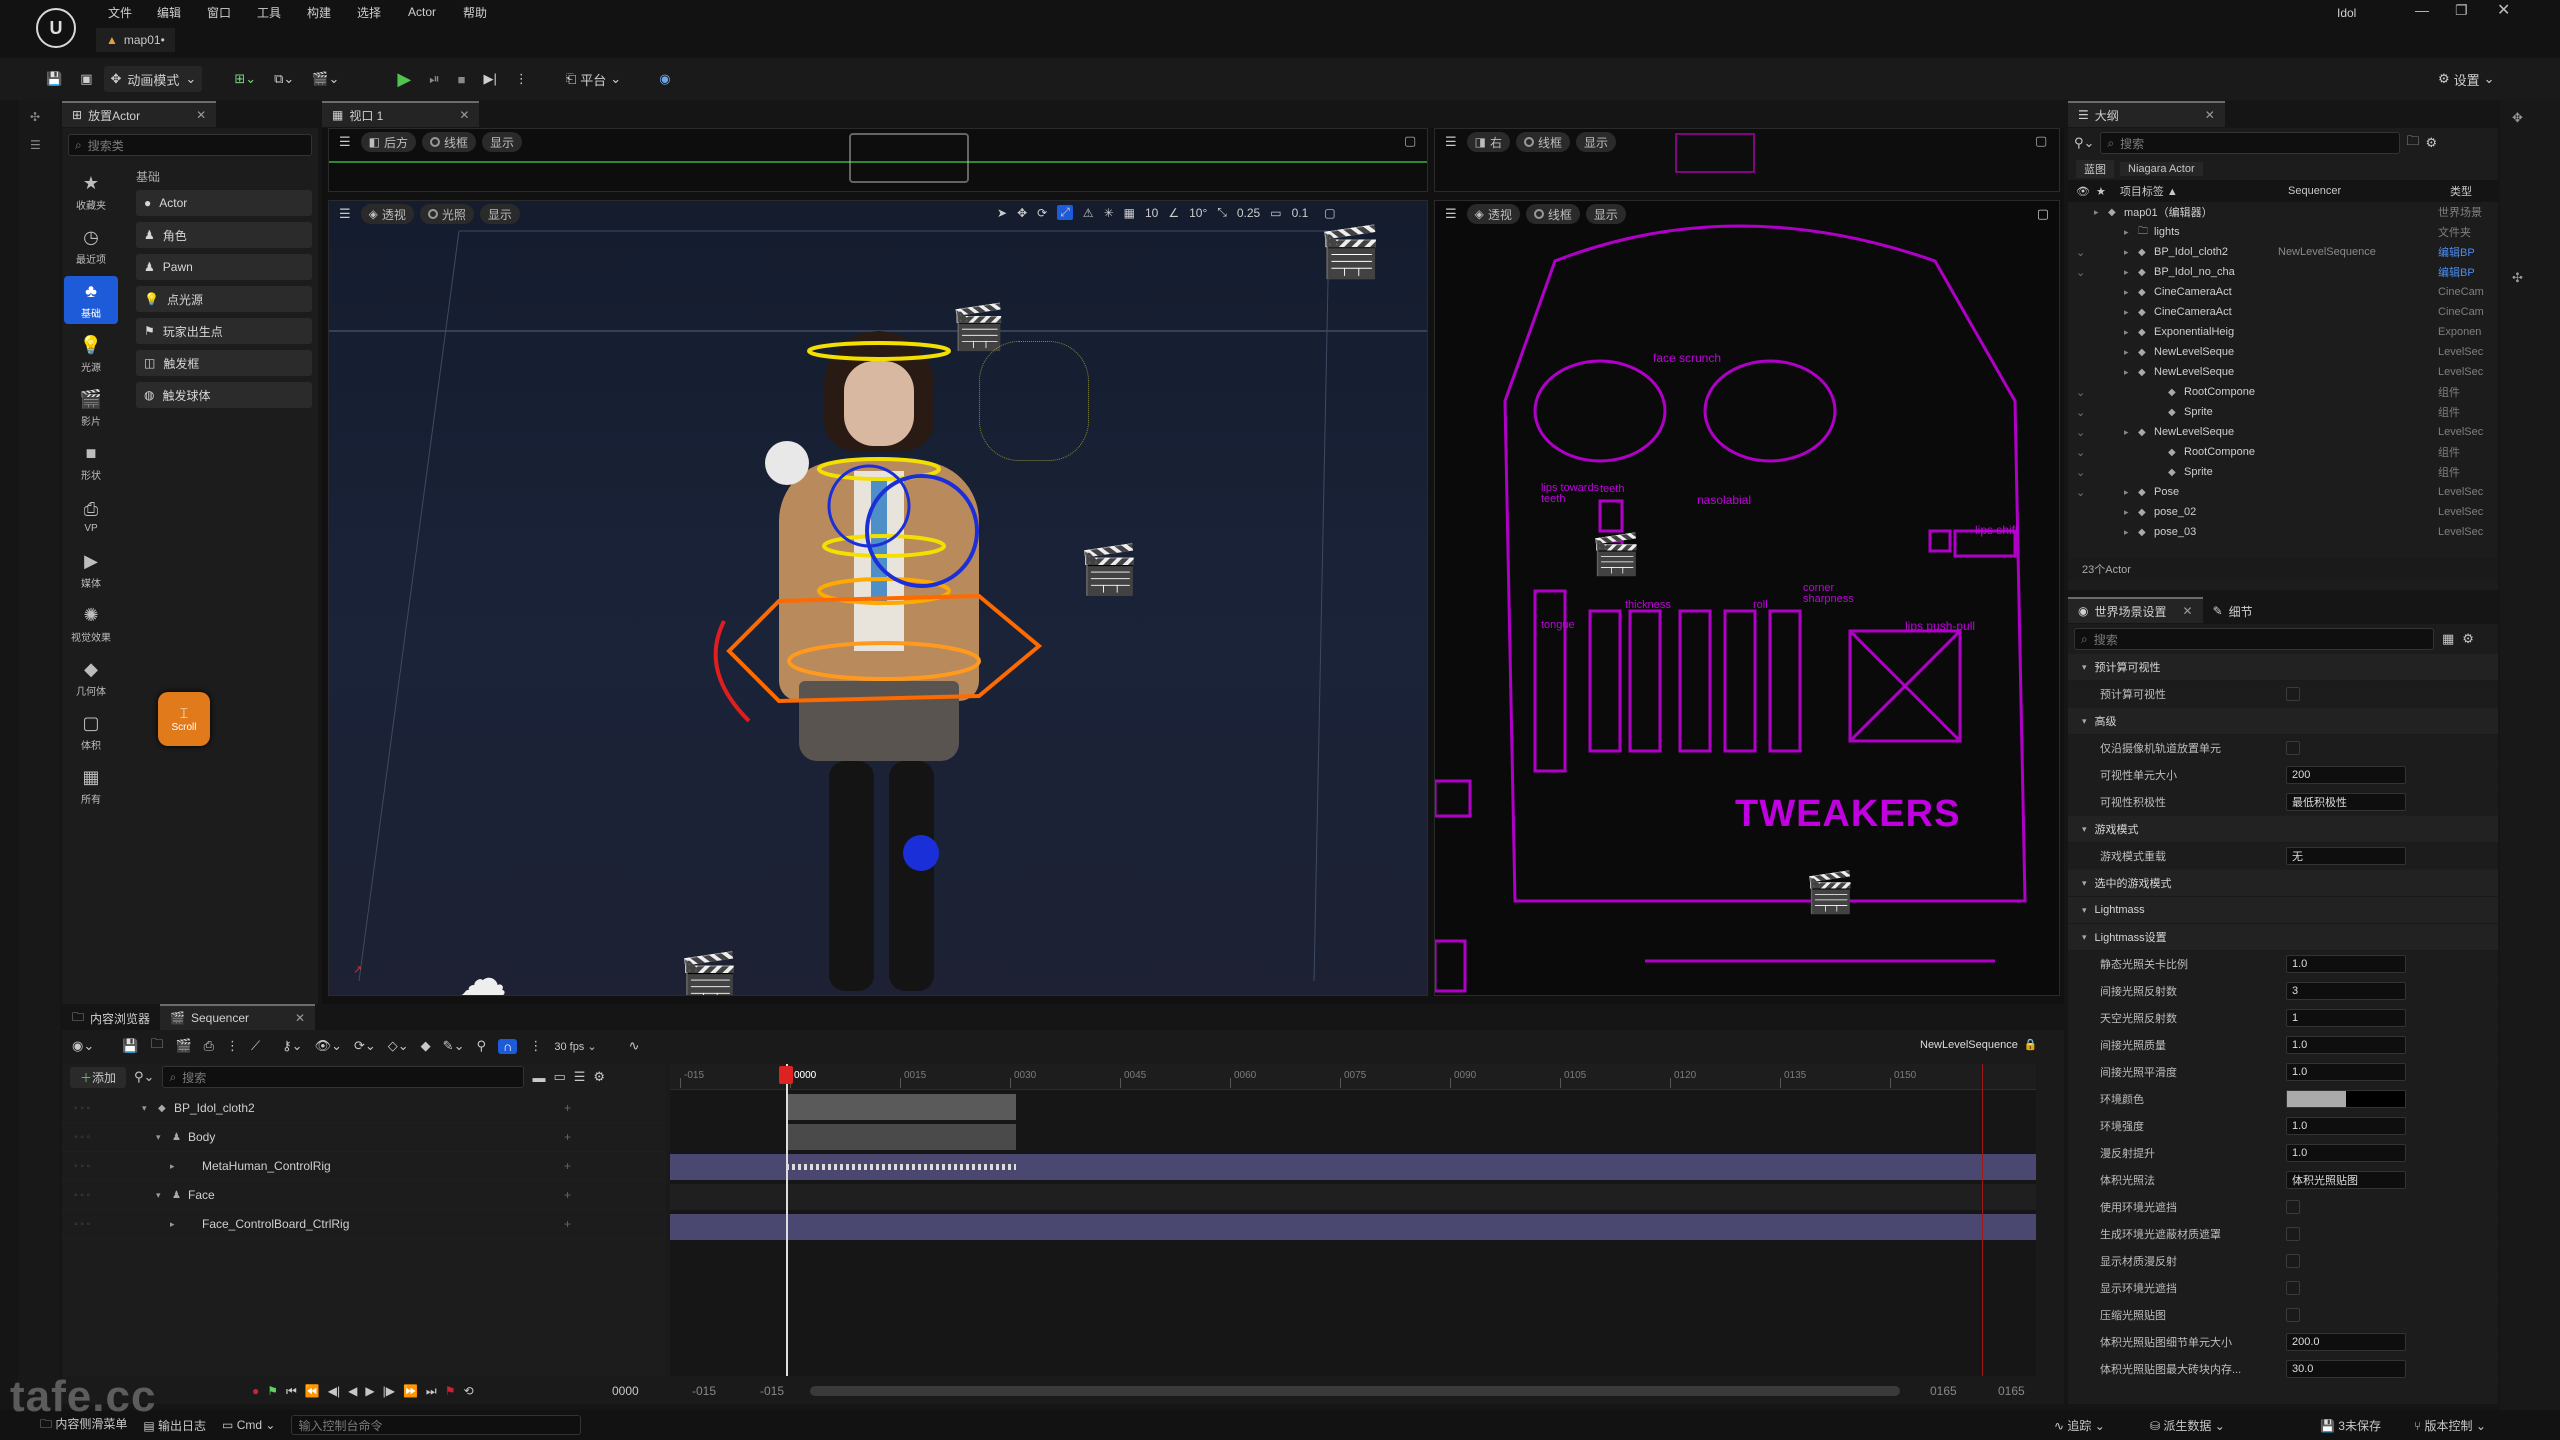  I want to click on next-frame-icon: |▶, so click(389, 1391).